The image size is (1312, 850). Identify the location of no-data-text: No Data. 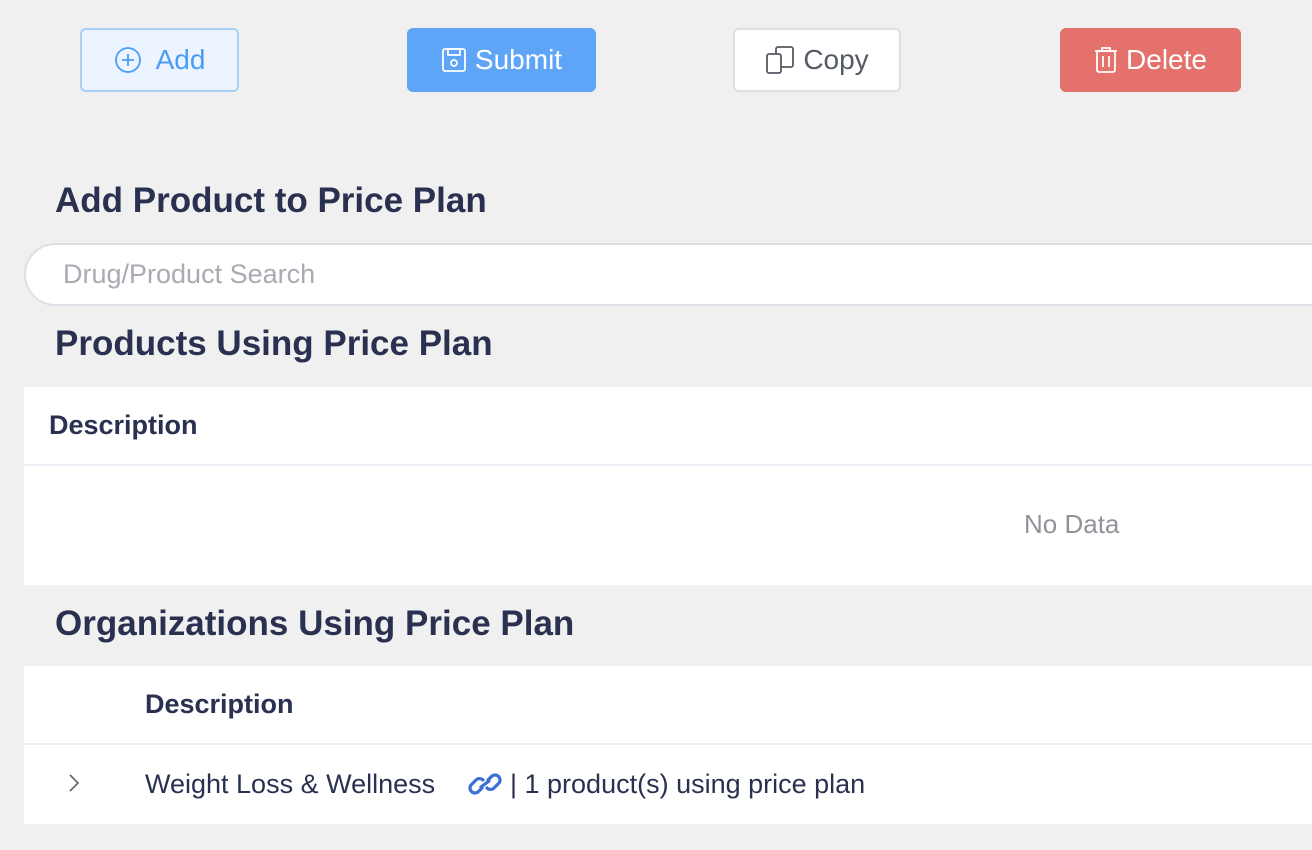
(1072, 524).